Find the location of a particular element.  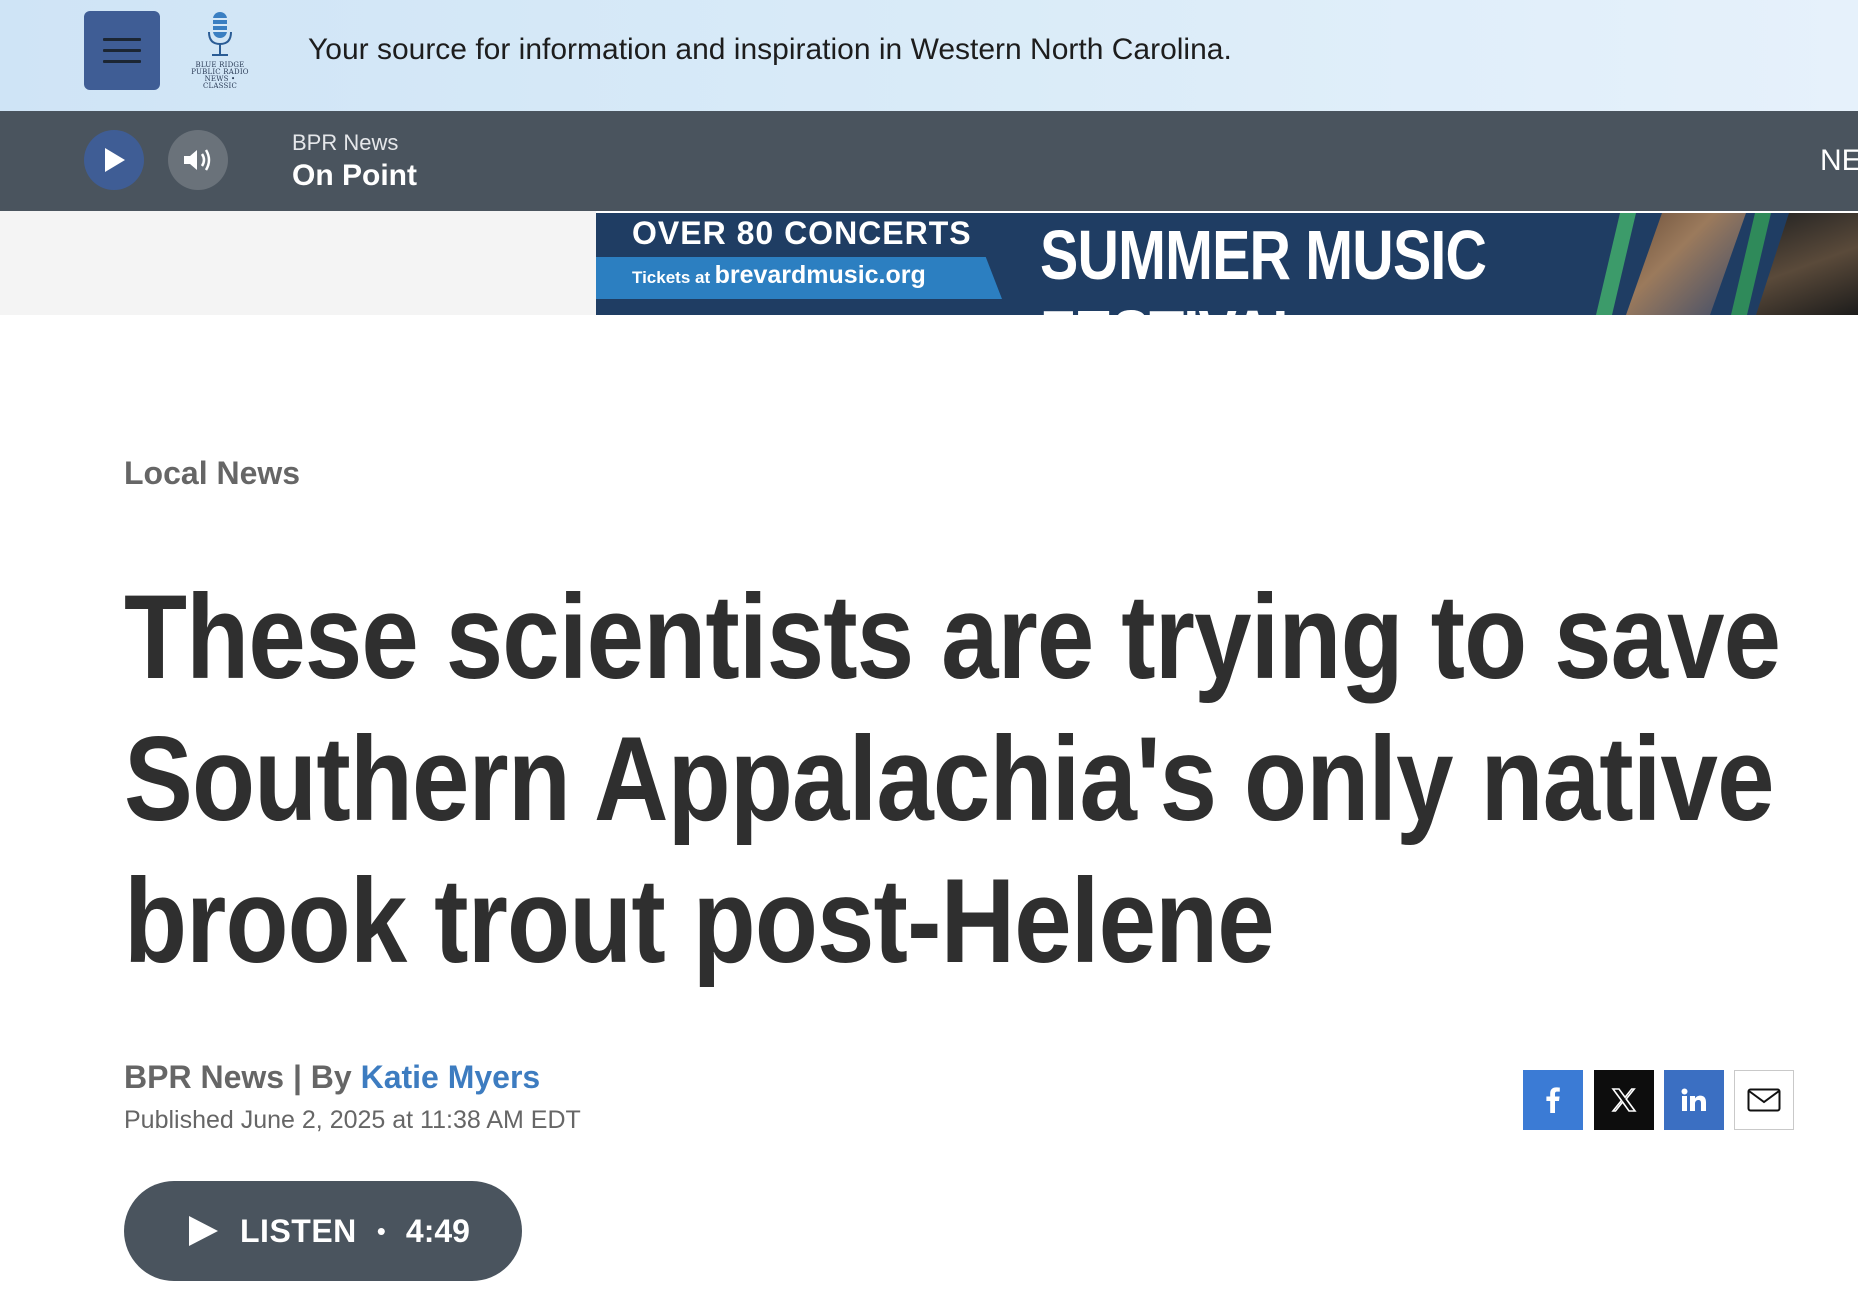

player-program-name: On Point is located at coordinates (354, 176).